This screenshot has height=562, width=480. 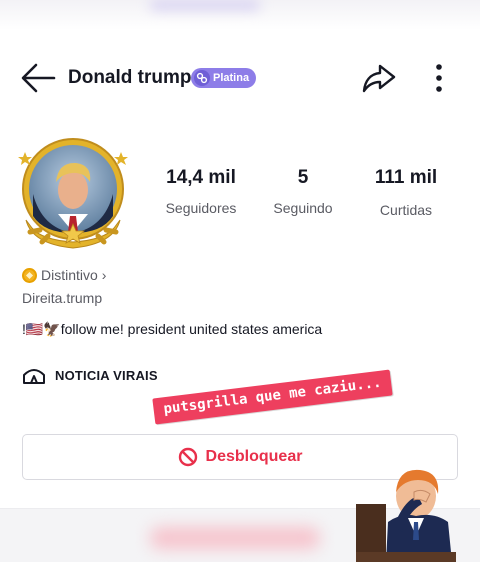 I want to click on likes-count: 111 mil, so click(x=406, y=177).